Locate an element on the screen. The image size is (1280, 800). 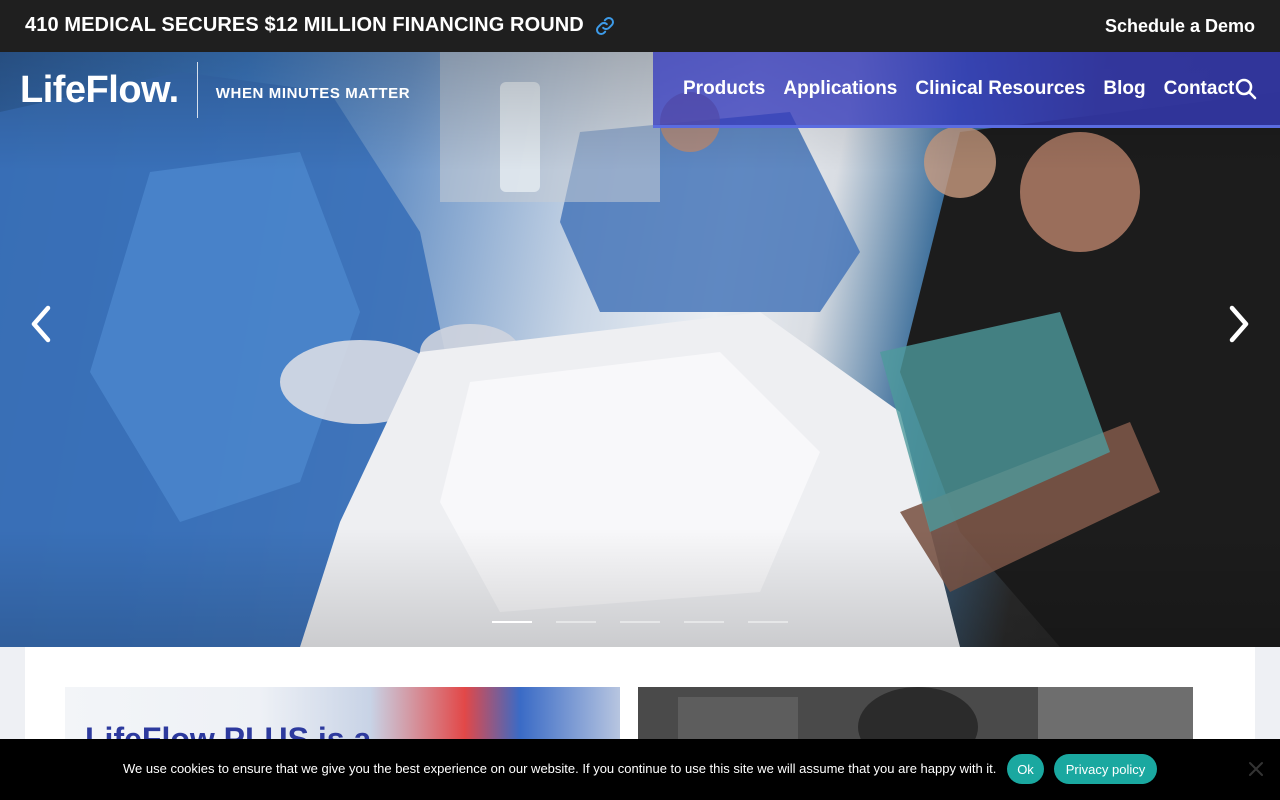
chevron-left-icon is located at coordinates (42, 324).